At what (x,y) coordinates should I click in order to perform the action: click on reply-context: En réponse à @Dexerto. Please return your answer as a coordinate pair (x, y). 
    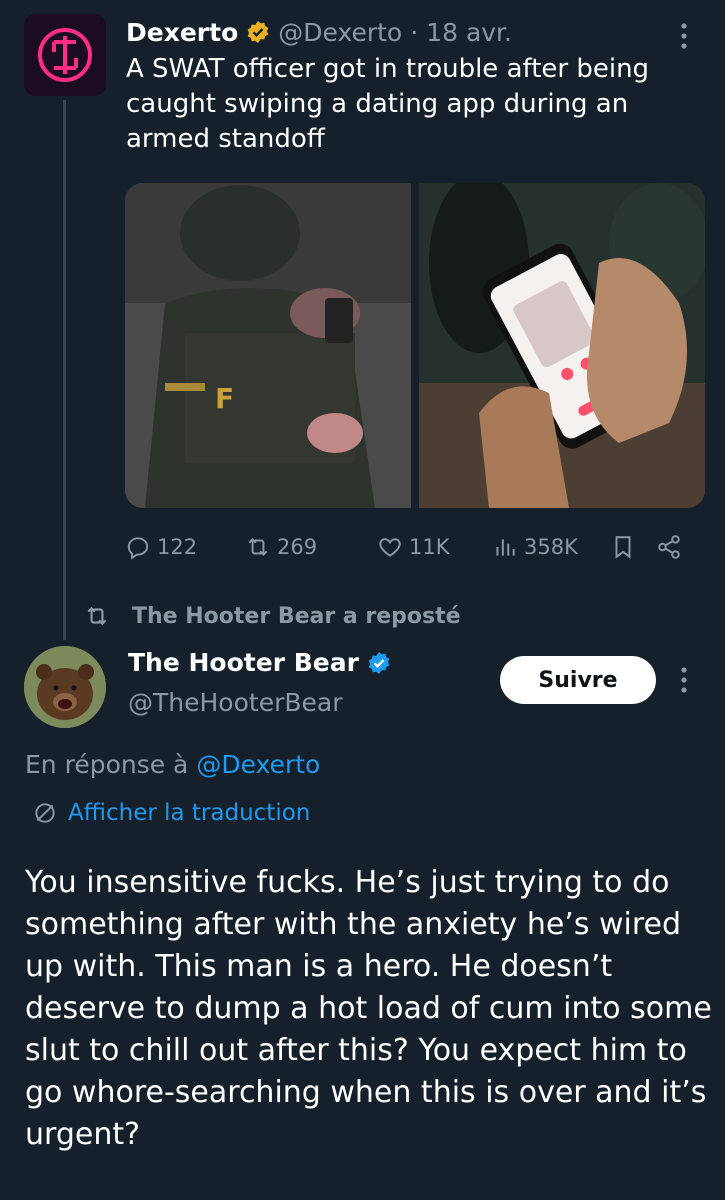
    Looking at the image, I should click on (172, 764).